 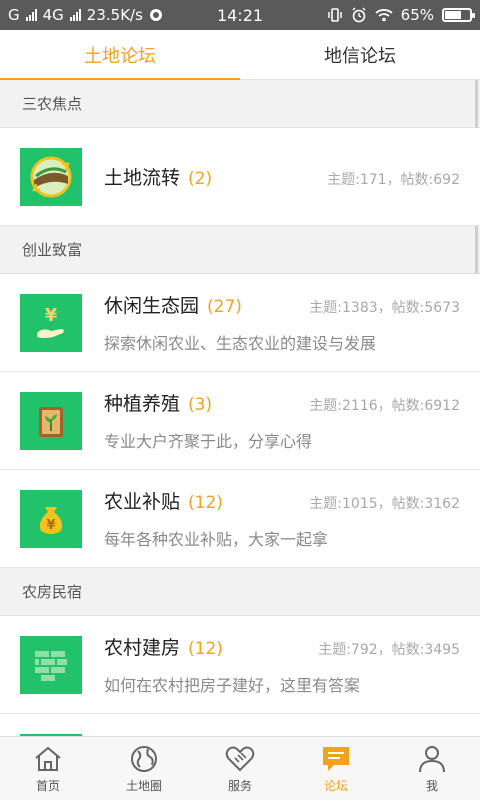 I want to click on section-header: 三农焦点, so click(x=240, y=104).